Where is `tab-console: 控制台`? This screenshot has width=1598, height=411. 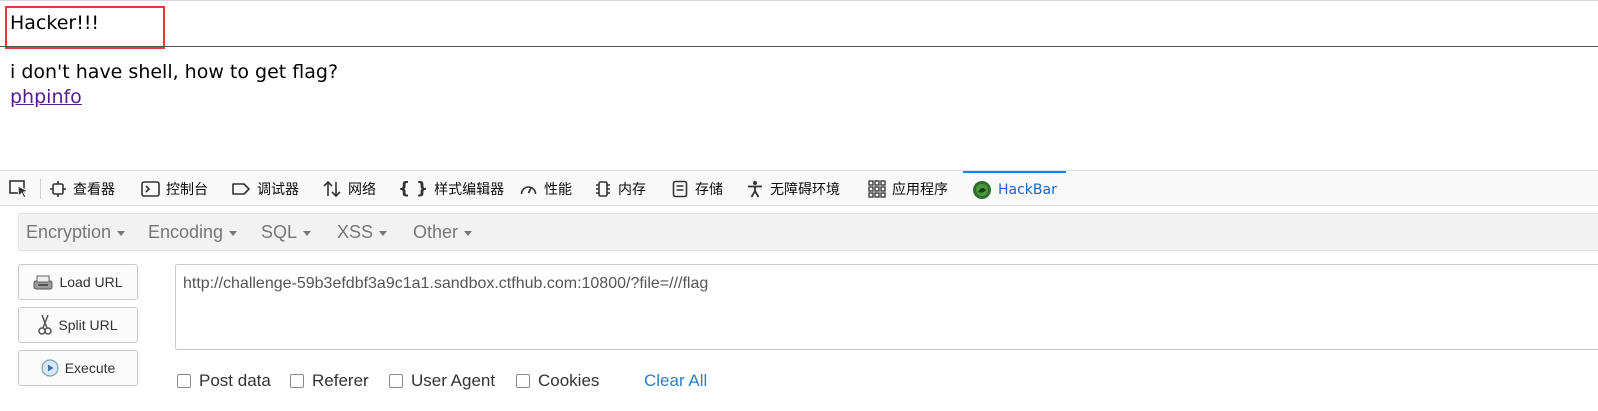 tab-console: 控制台 is located at coordinates (174, 188).